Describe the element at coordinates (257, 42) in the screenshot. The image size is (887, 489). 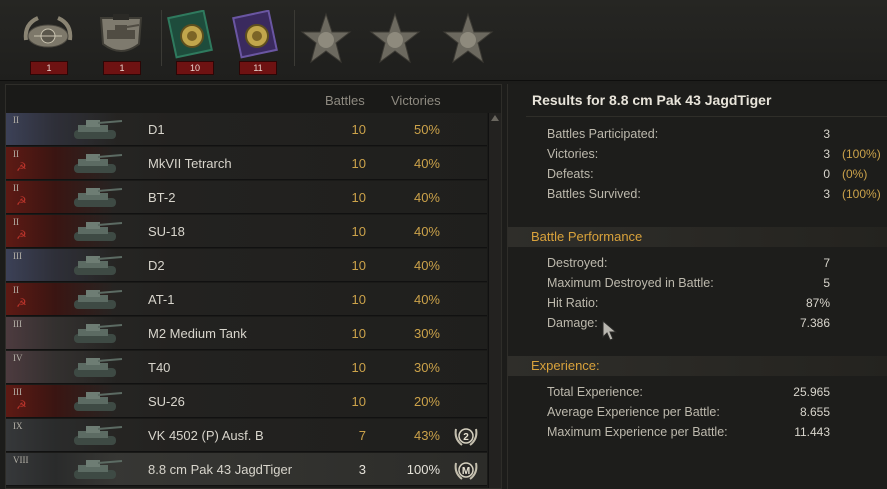
I see `achievement-purple-medal: 11` at that location.